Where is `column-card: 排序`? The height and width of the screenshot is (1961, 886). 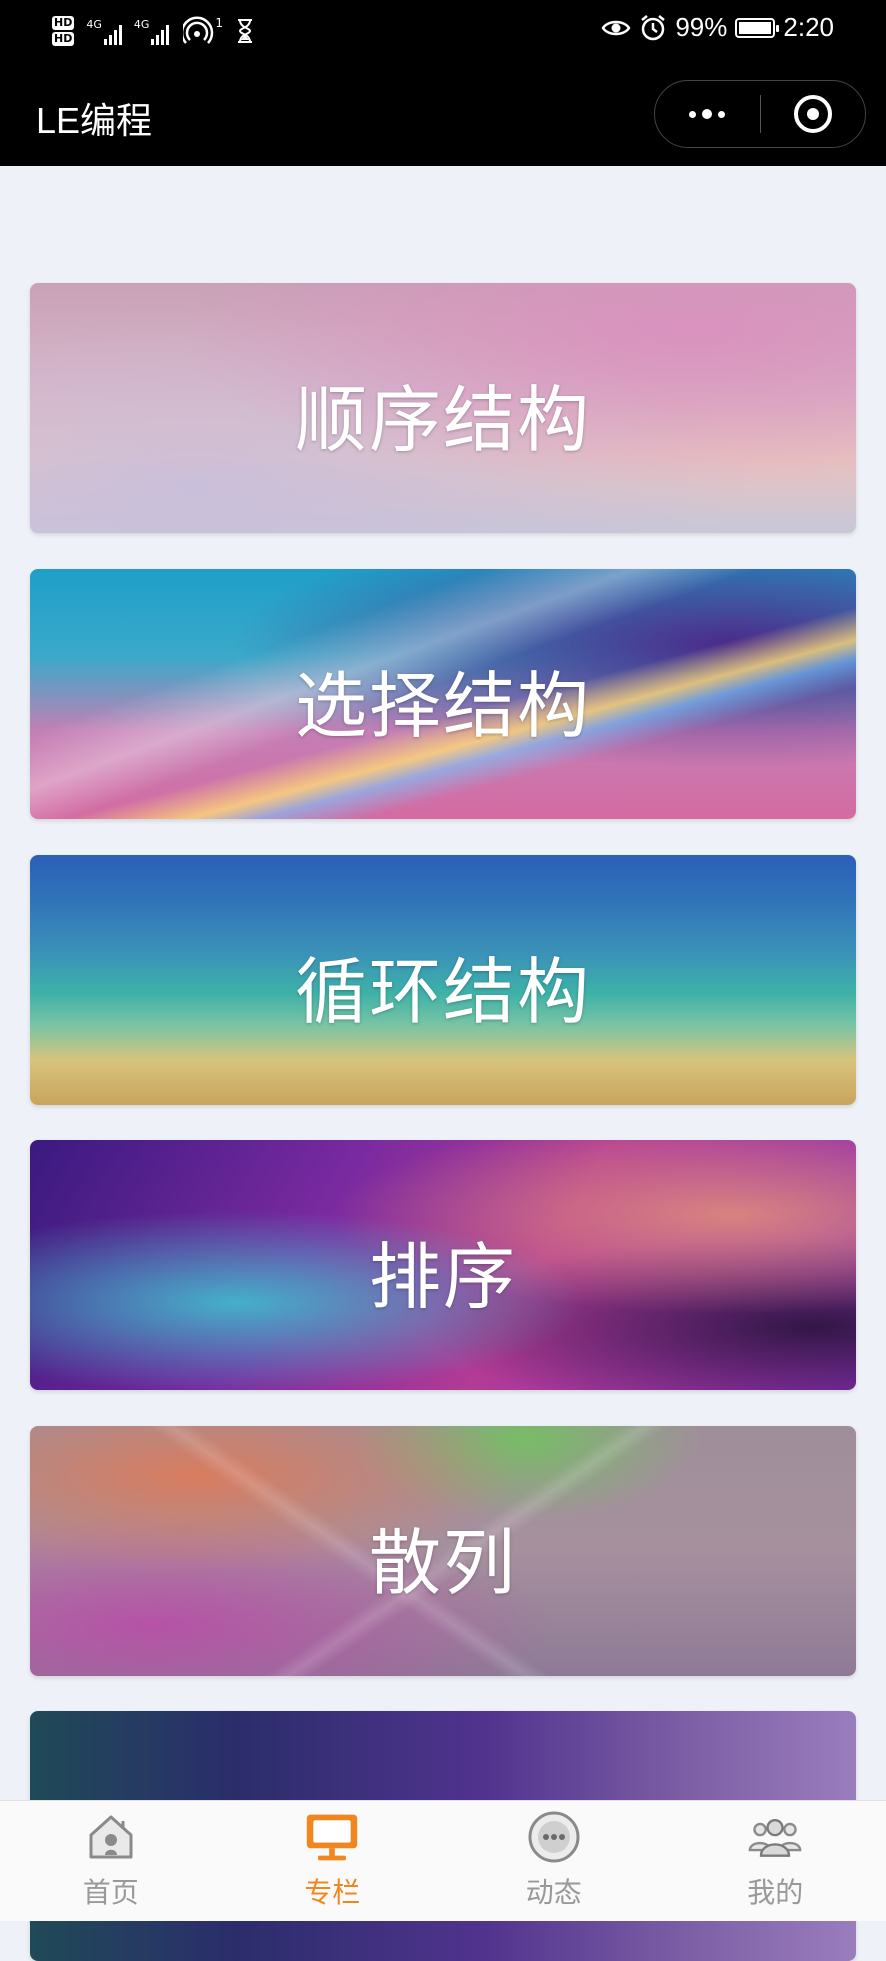 column-card: 排序 is located at coordinates (443, 1265).